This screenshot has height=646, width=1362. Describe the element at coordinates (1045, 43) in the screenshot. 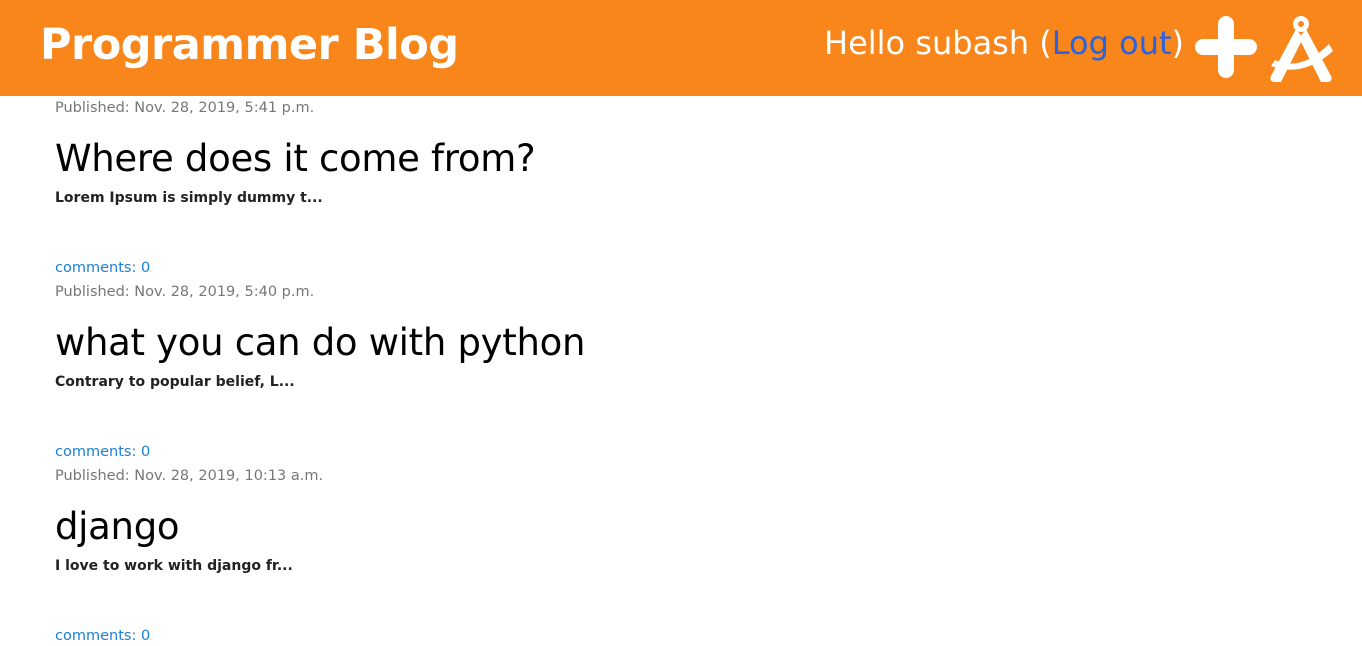

I see `open-paren: (` at that location.